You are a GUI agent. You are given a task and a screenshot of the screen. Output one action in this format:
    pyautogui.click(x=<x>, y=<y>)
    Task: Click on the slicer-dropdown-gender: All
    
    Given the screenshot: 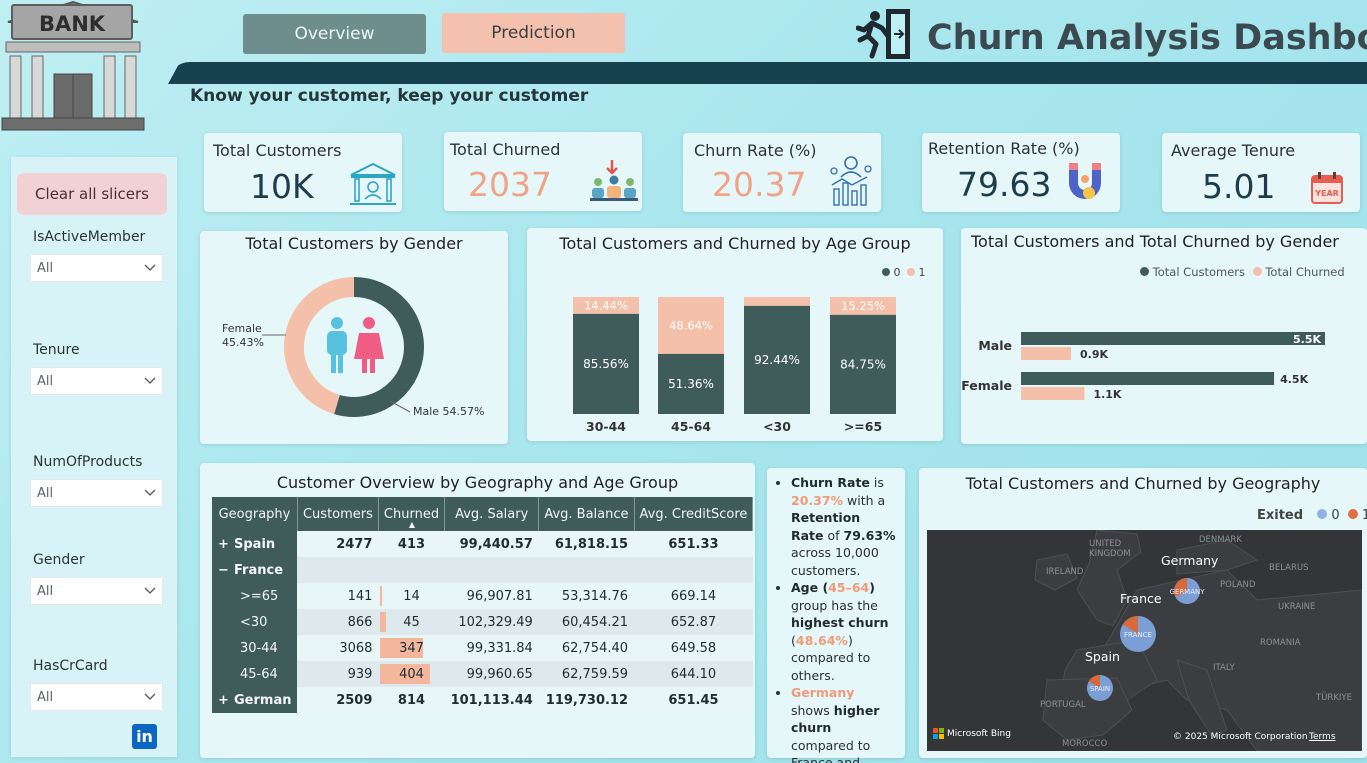 What is the action you would take?
    pyautogui.click(x=96, y=591)
    